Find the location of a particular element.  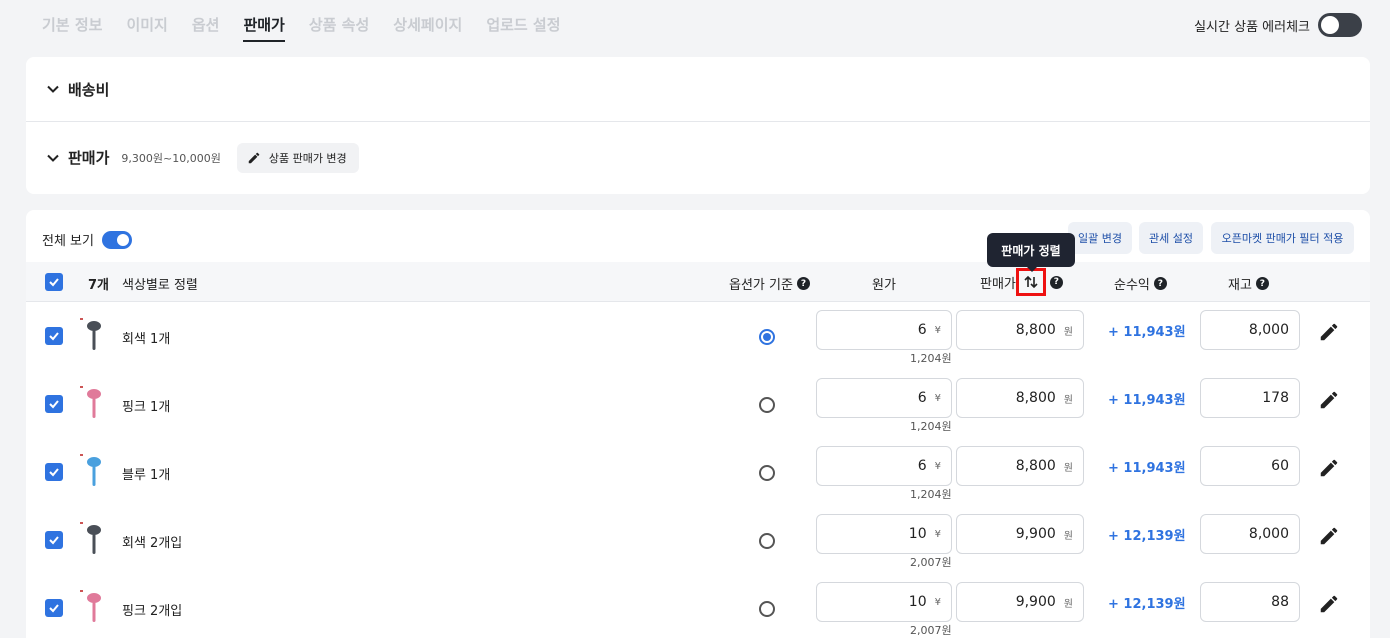

top-tabs: 기본 정보 이미지 옵션 판매가 상품 속성 상세페이지 업로드 설정 is located at coordinates (313, 28).